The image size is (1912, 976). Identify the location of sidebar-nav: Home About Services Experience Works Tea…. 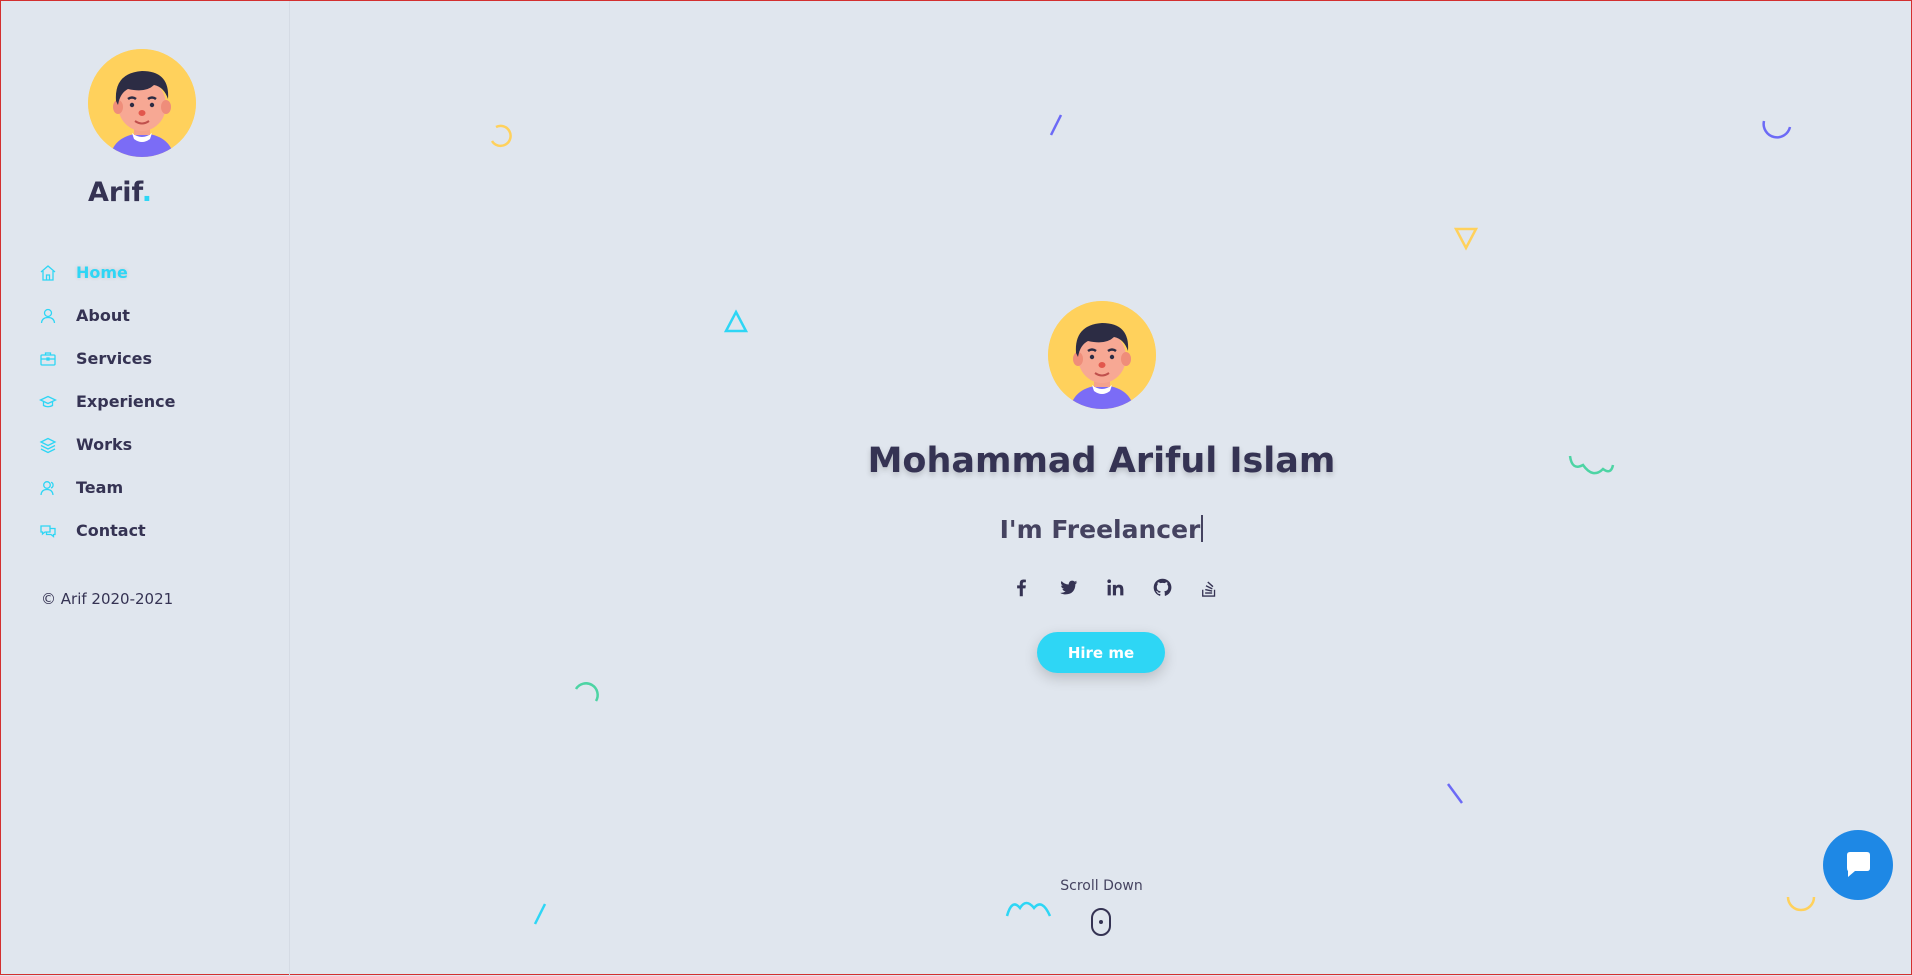
(107, 401).